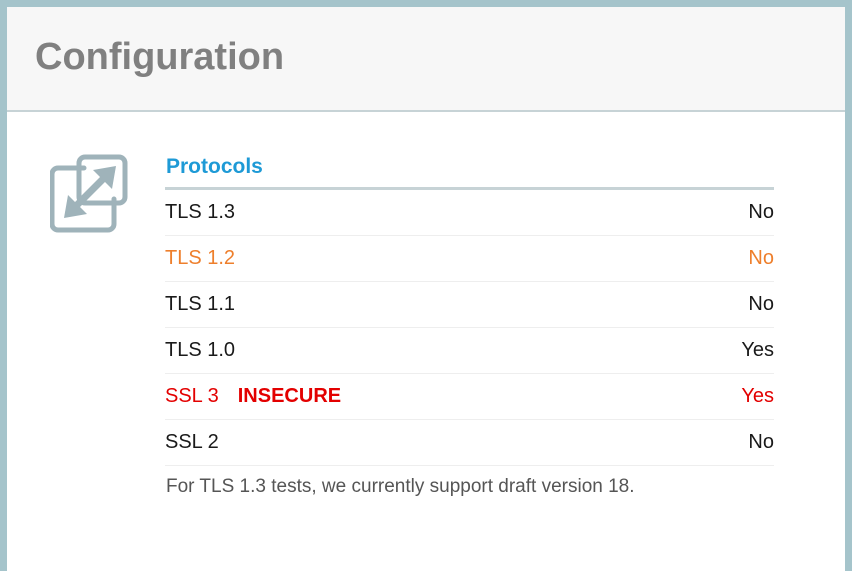  What do you see at coordinates (200, 304) in the screenshot?
I see `protocol-name: TLS 1.1` at bounding box center [200, 304].